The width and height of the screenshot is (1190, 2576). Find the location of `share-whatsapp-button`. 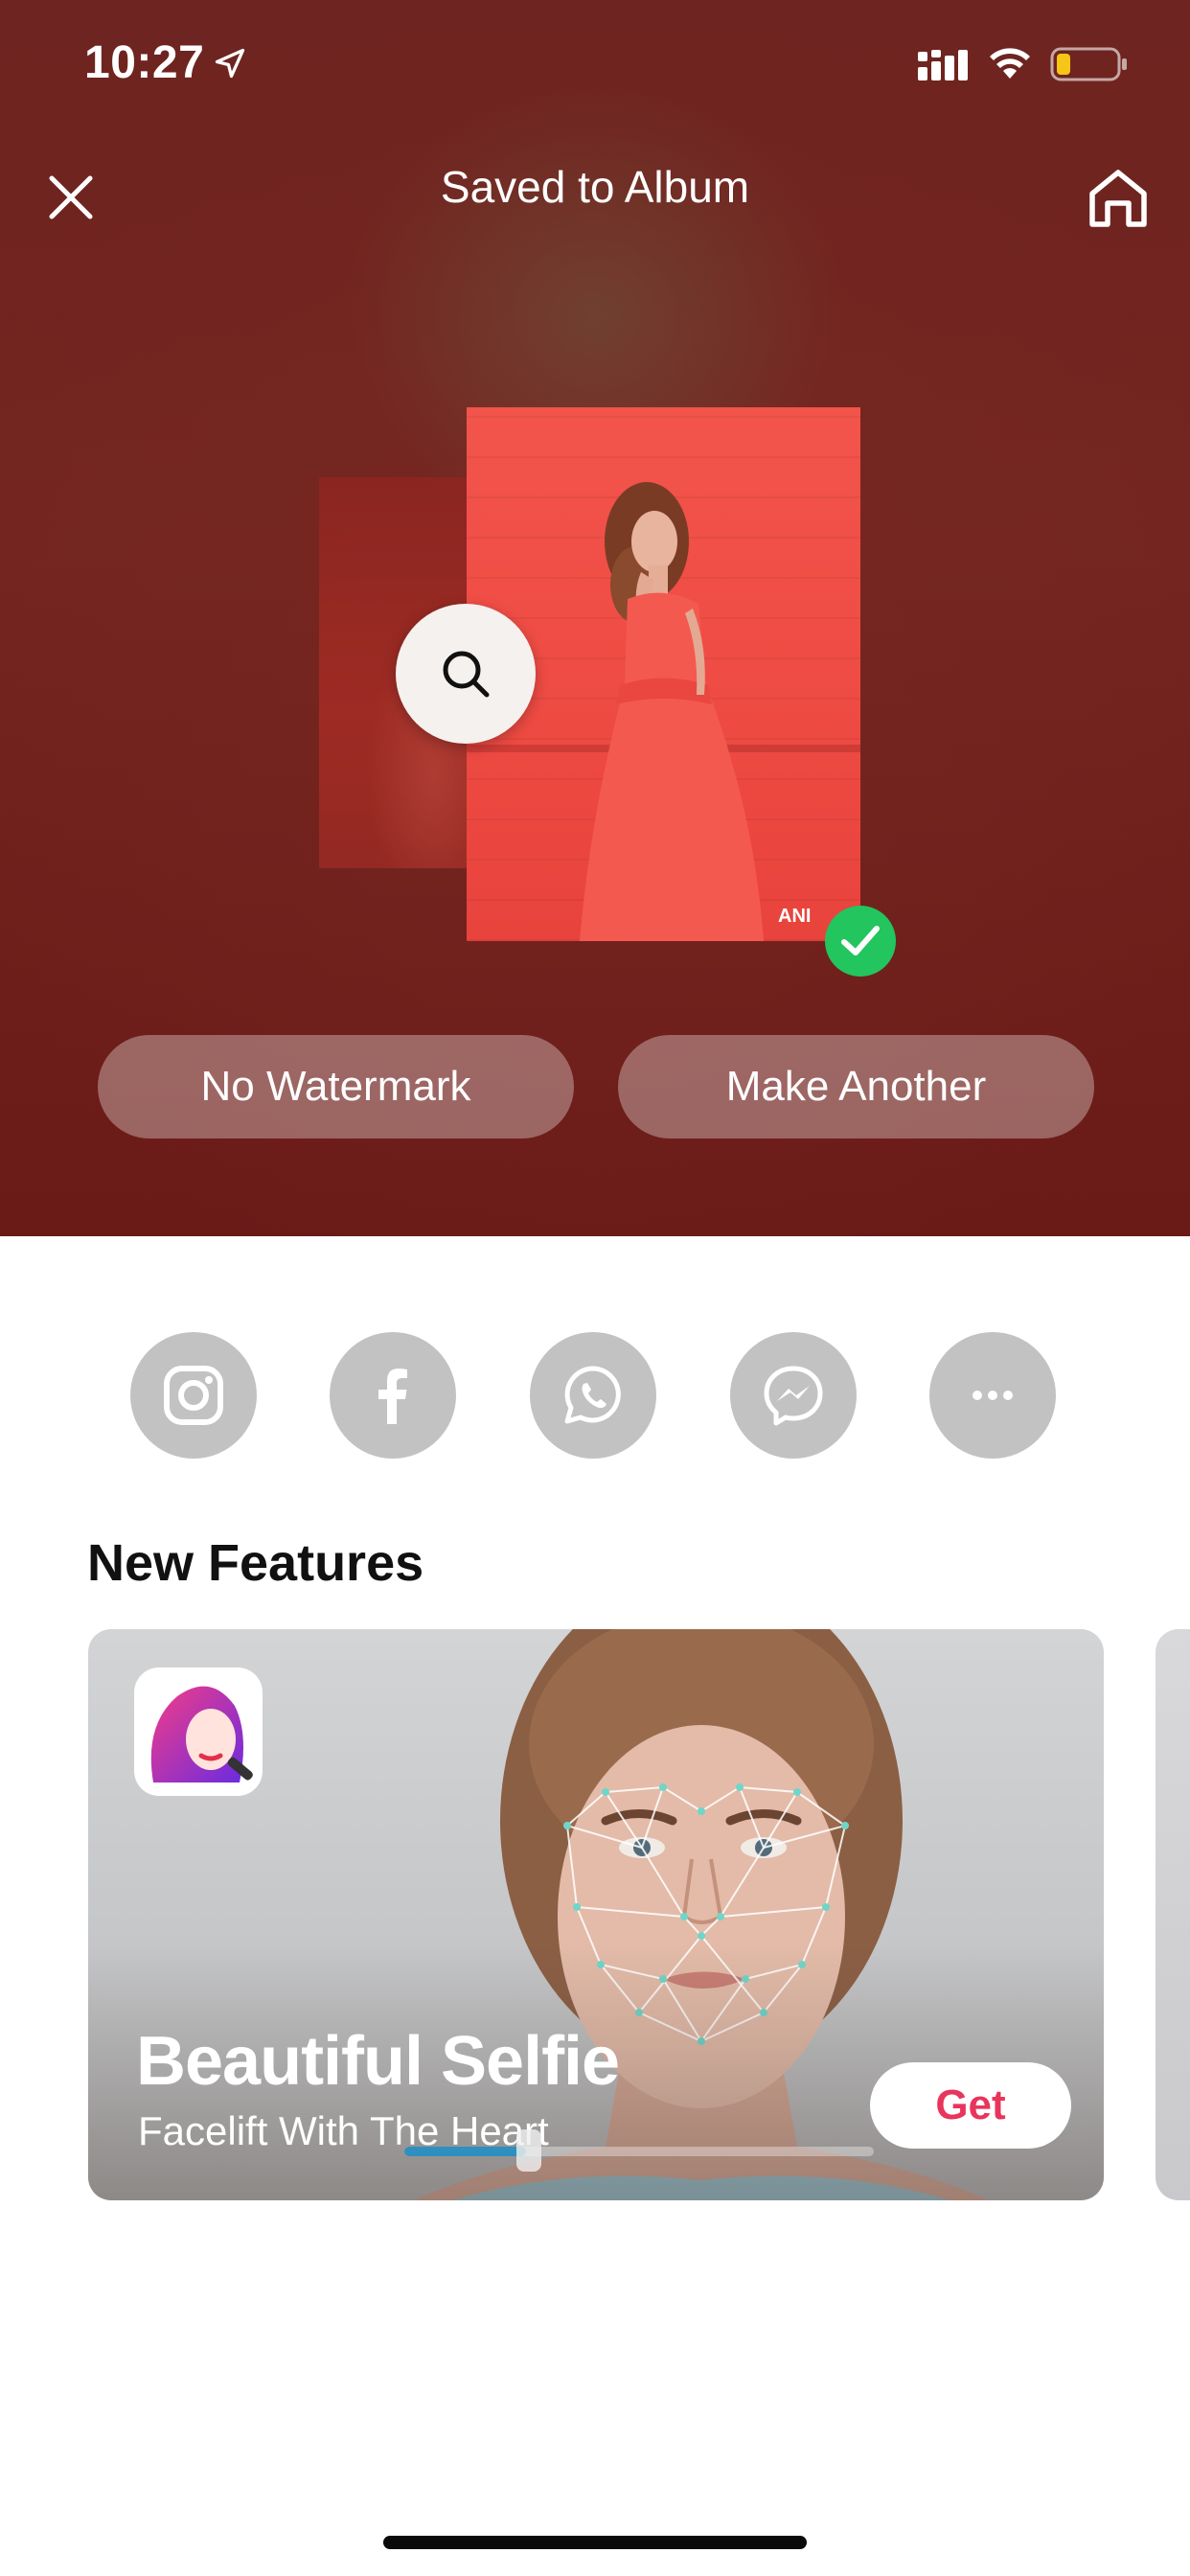

share-whatsapp-button is located at coordinates (593, 1395).